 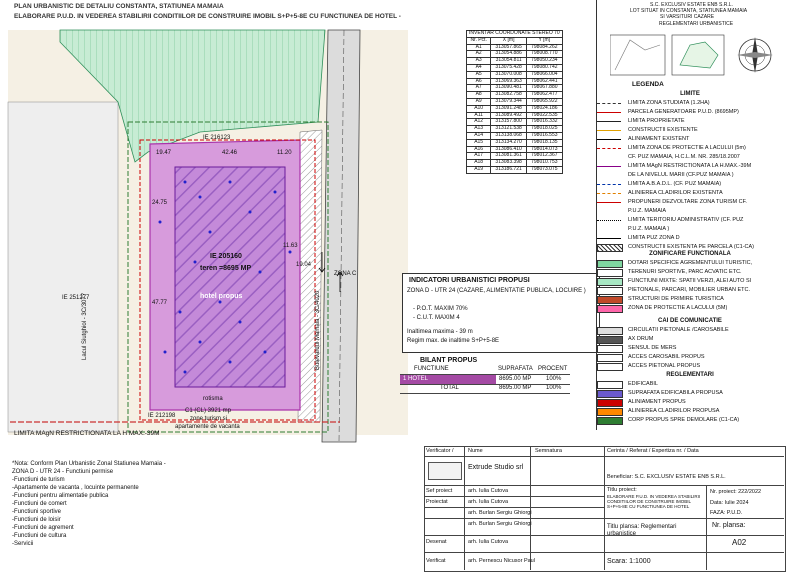 I want to click on legend-item: ALINIAMENT EXISTENT, so click(x=690, y=139).